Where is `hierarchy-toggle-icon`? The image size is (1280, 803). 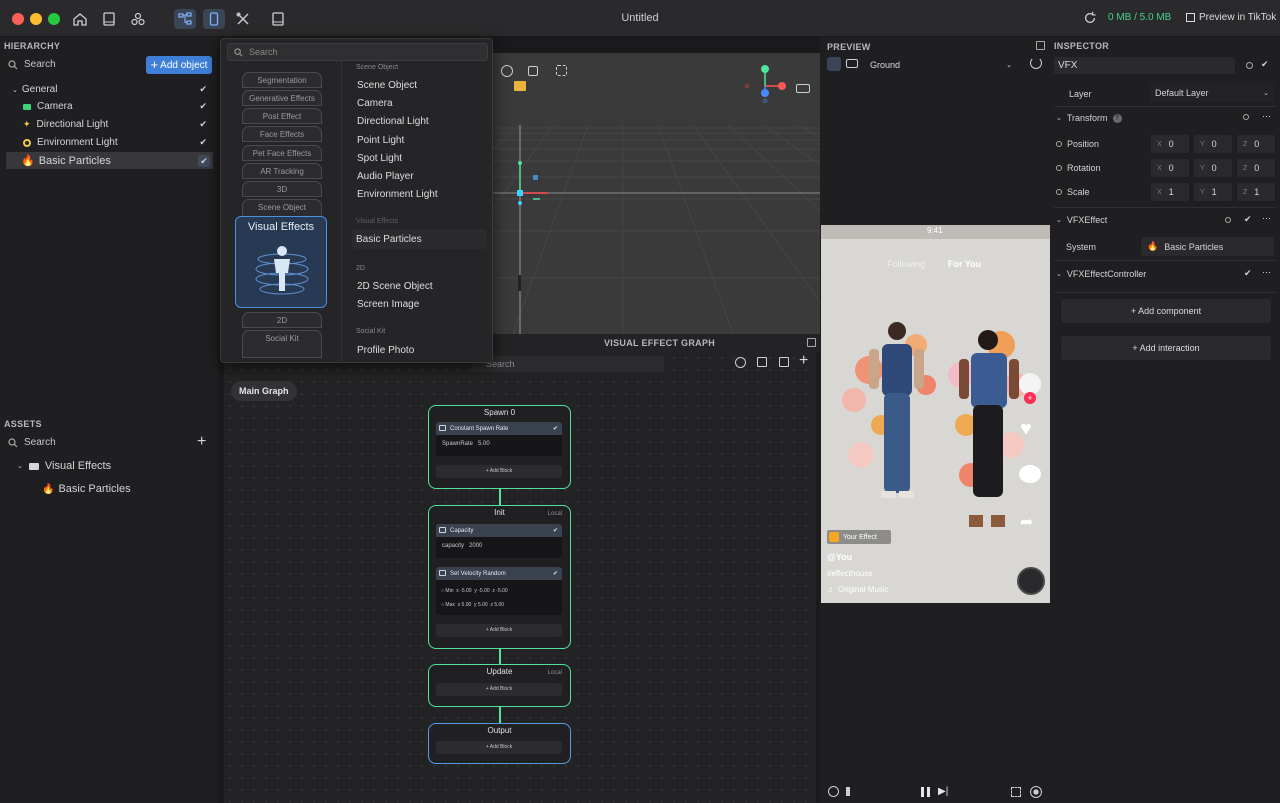 hierarchy-toggle-icon is located at coordinates (185, 19).